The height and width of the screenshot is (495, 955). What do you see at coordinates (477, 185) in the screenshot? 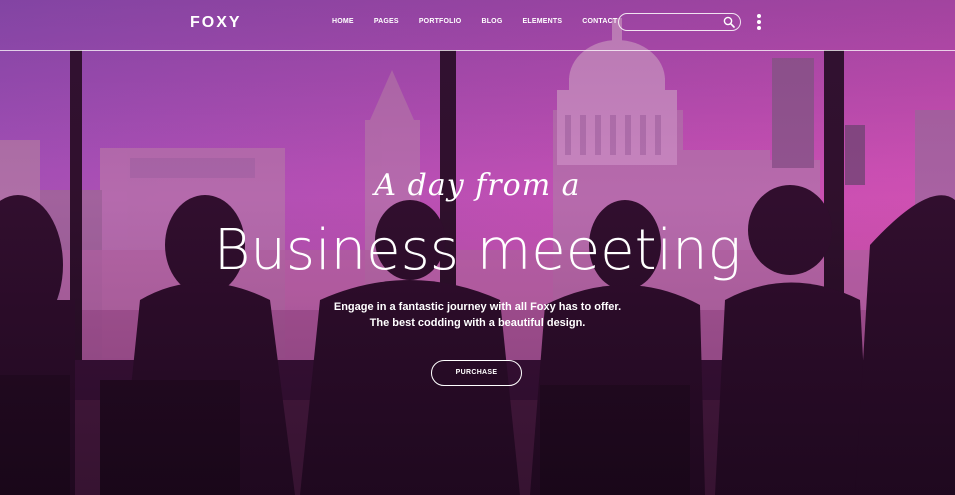
I see `hero-script-heading: A day from a` at bounding box center [477, 185].